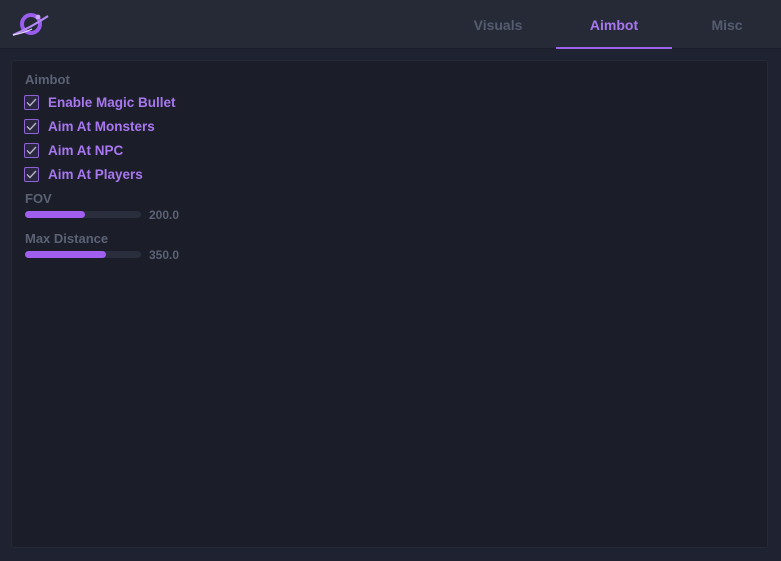 This screenshot has width=781, height=561. I want to click on max-distance-label: Max Distance, so click(67, 238).